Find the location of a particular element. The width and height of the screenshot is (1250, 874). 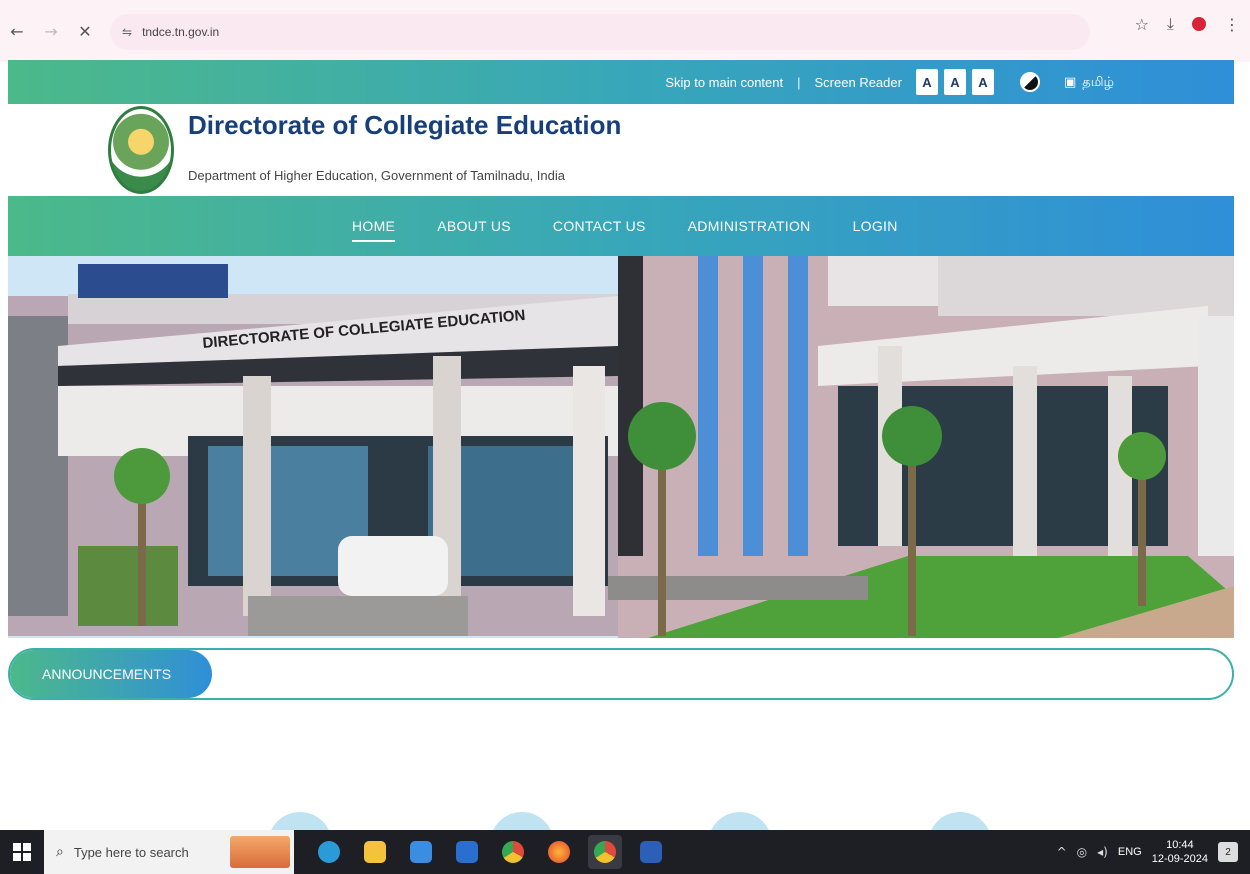

edge-app-icon is located at coordinates (329, 852).